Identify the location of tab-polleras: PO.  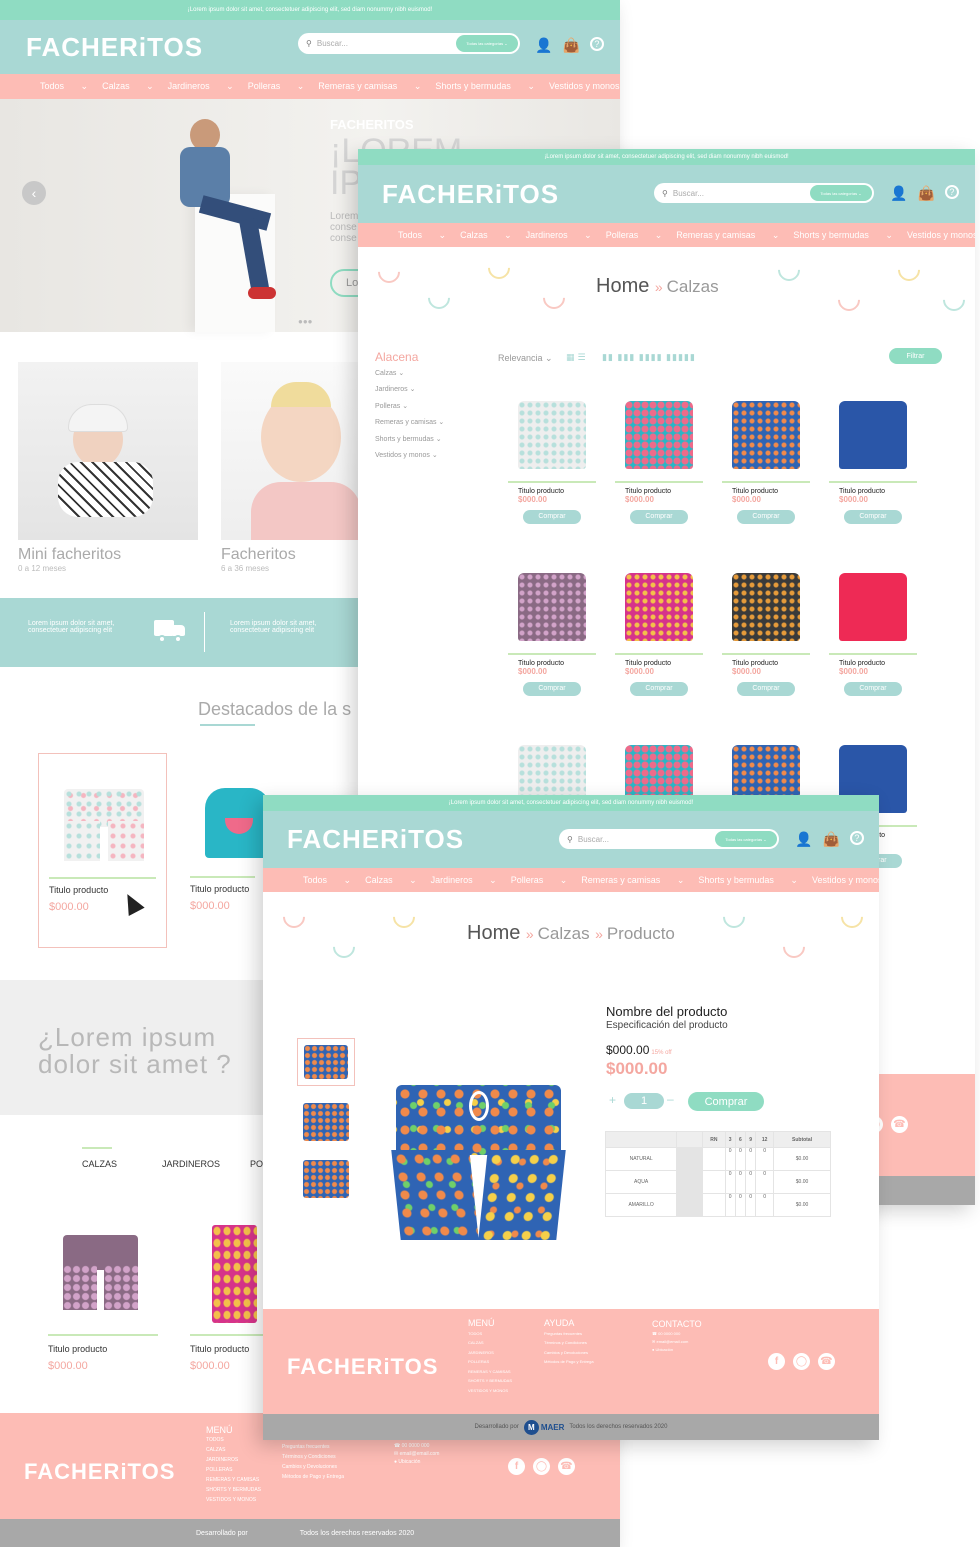
(256, 1164).